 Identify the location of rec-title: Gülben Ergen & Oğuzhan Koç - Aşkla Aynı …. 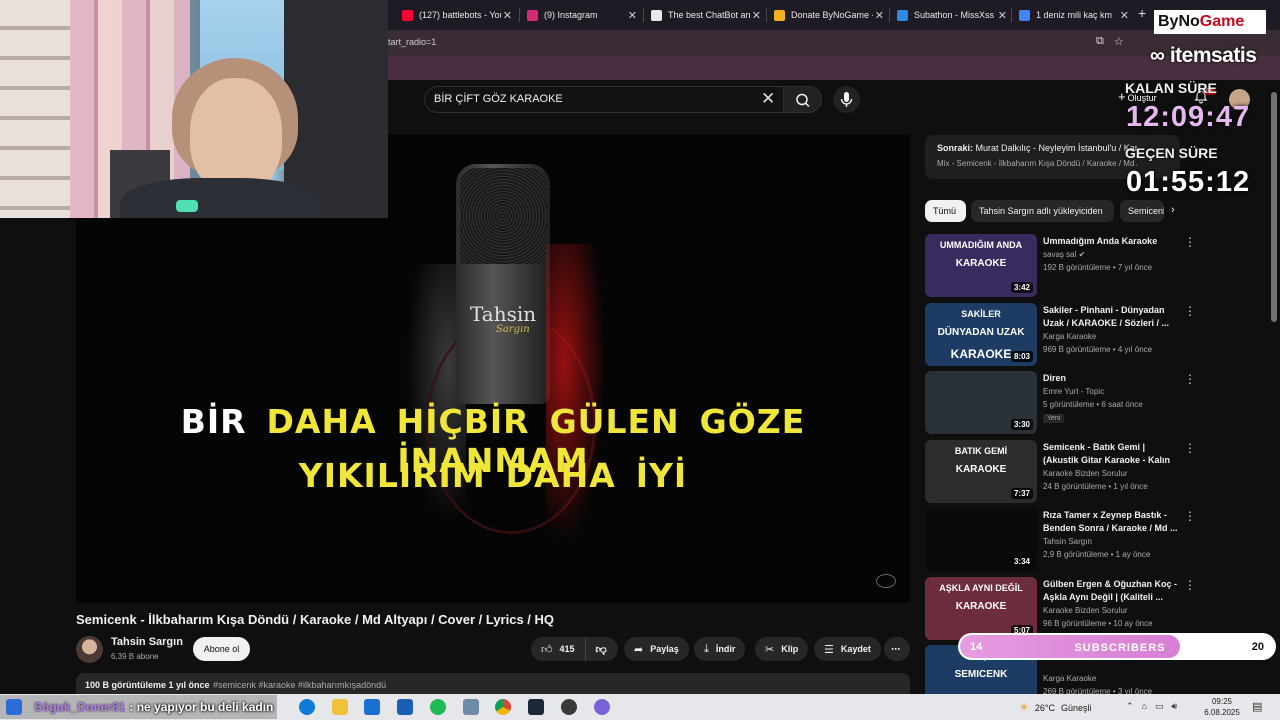
(1110, 591).